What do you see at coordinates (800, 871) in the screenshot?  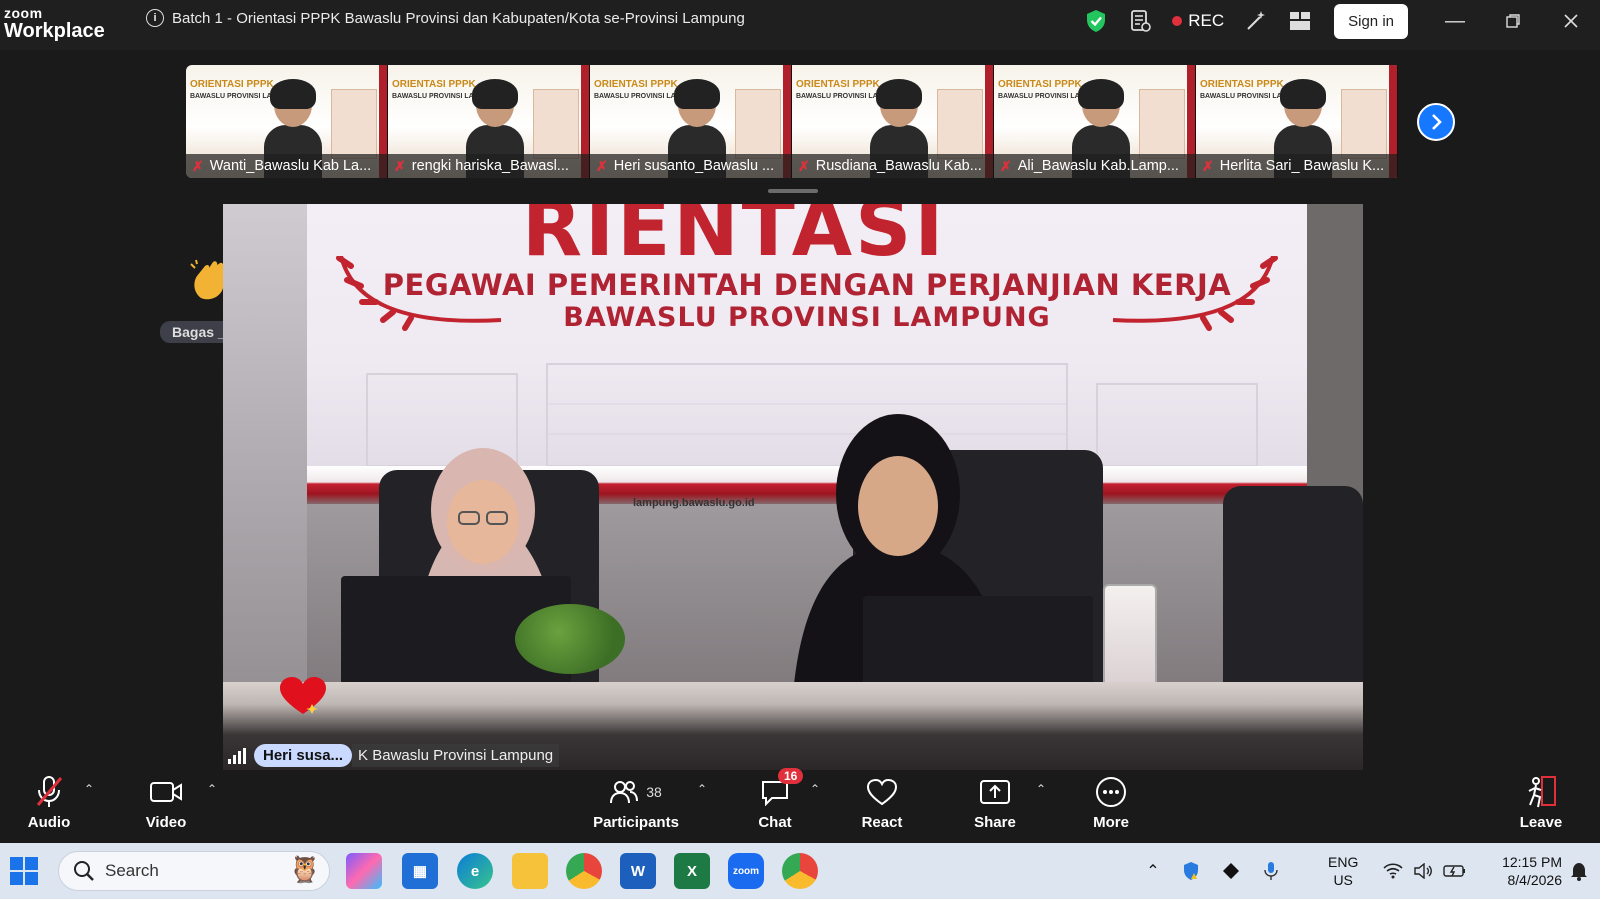 I see `chrome-profile-2-icon` at bounding box center [800, 871].